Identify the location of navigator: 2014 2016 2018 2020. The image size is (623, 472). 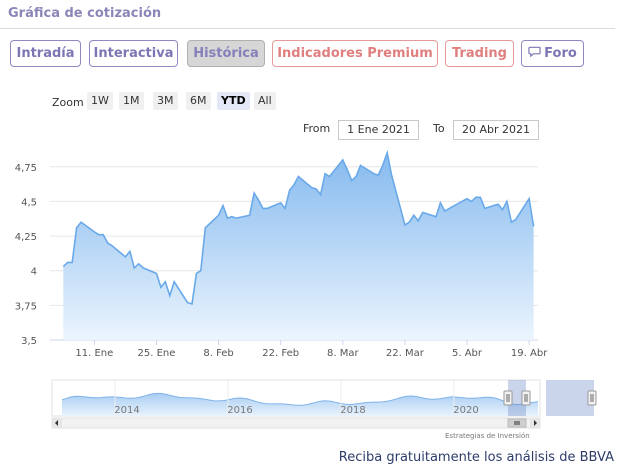
(324, 404).